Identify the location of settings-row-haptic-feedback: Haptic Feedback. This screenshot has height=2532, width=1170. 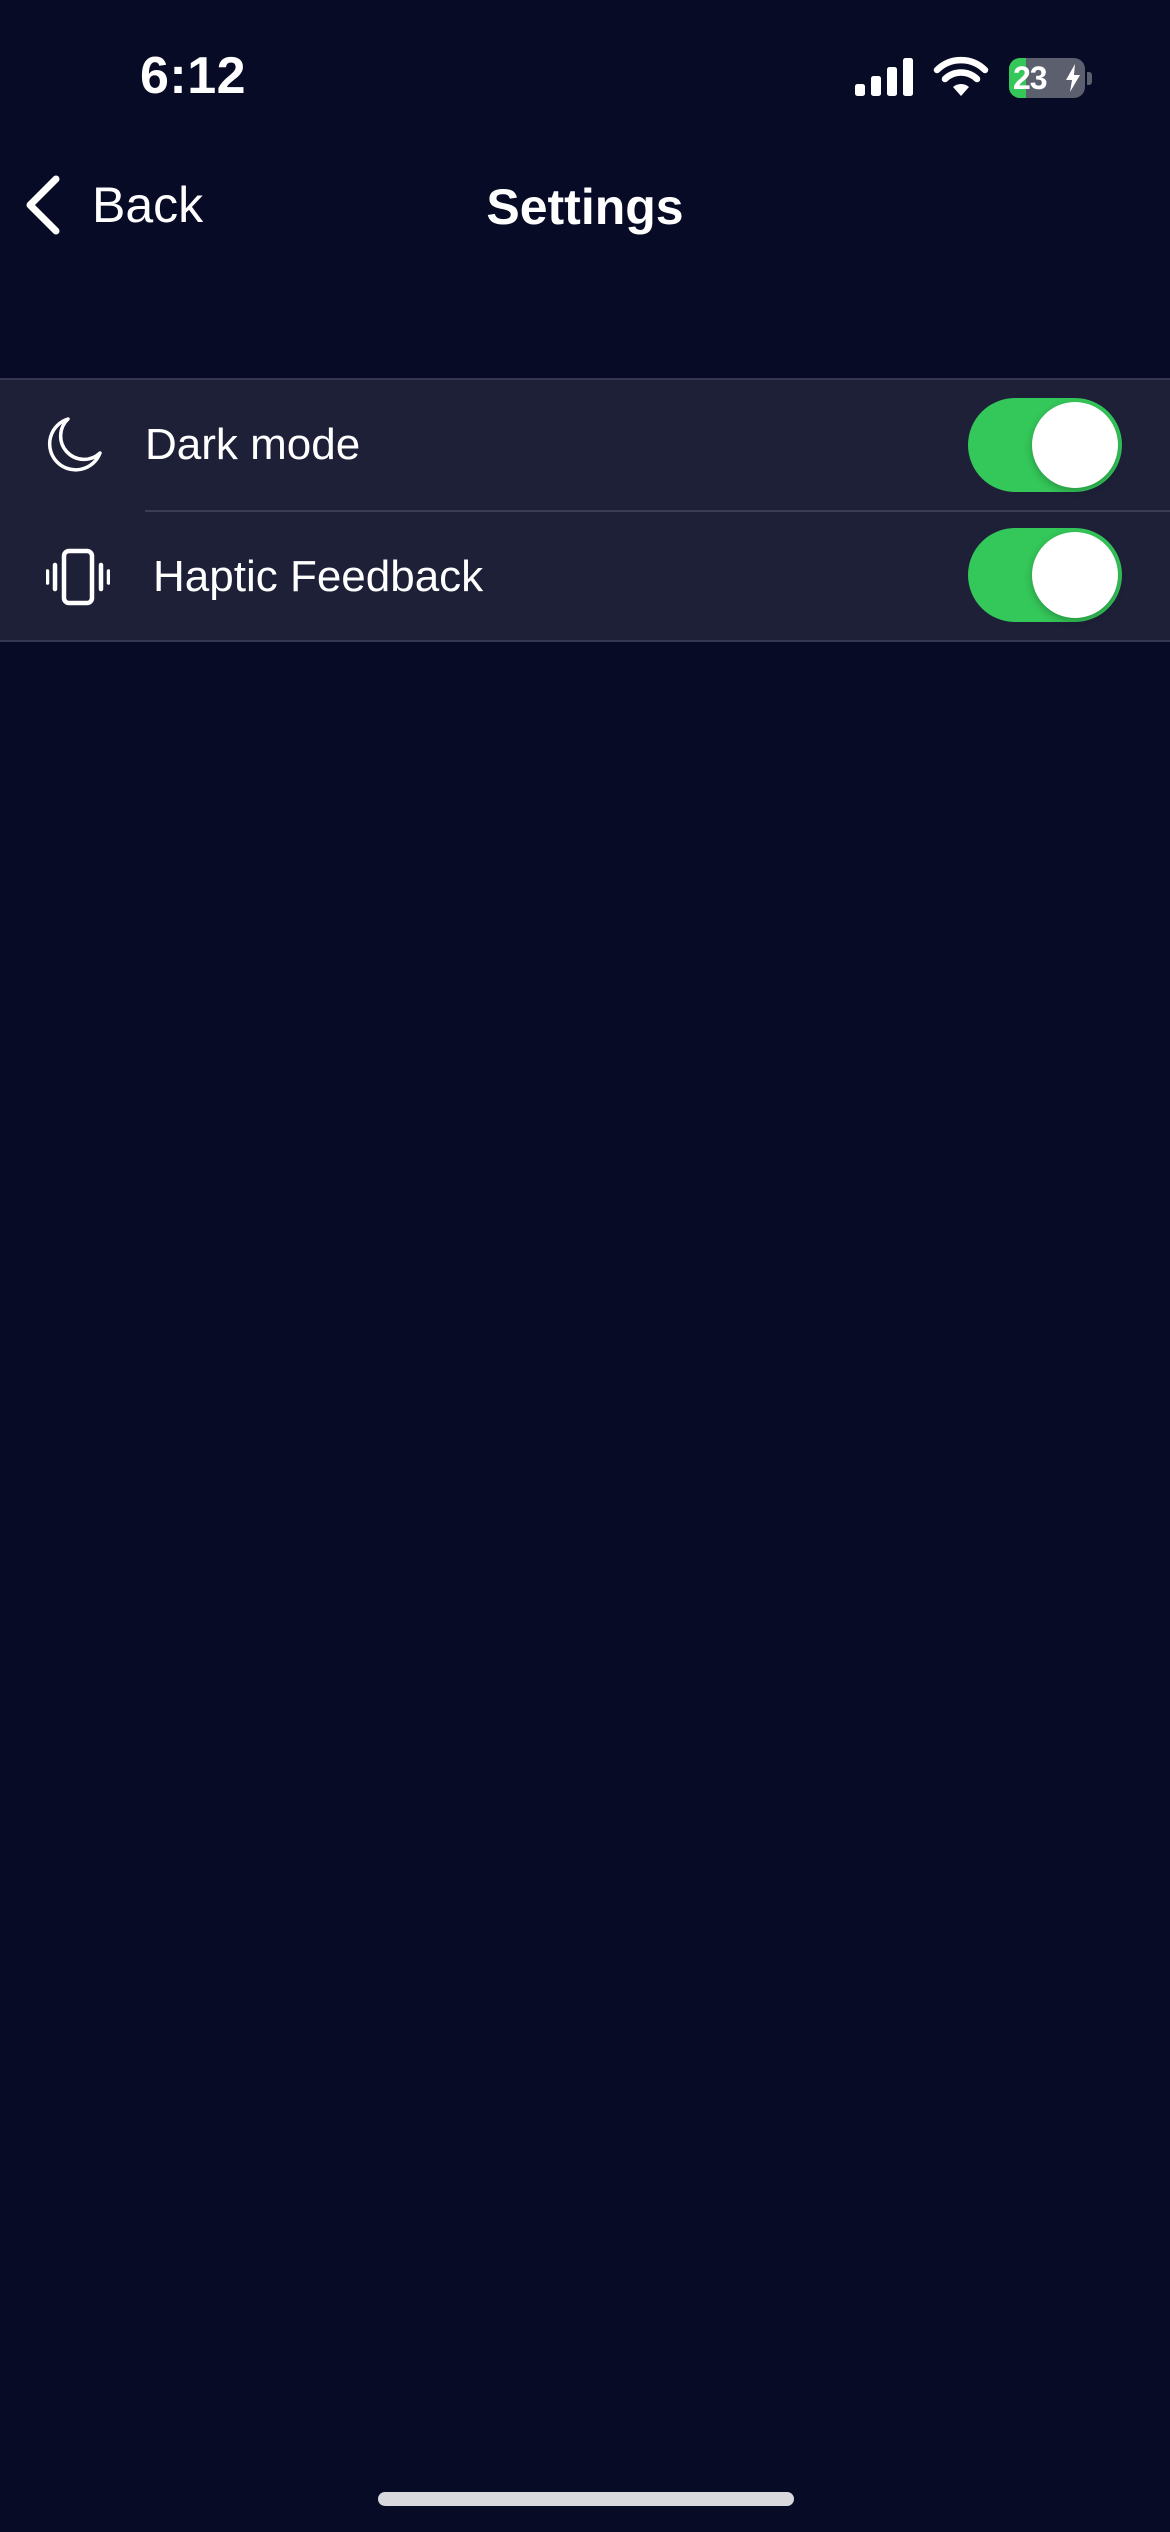
(585, 577).